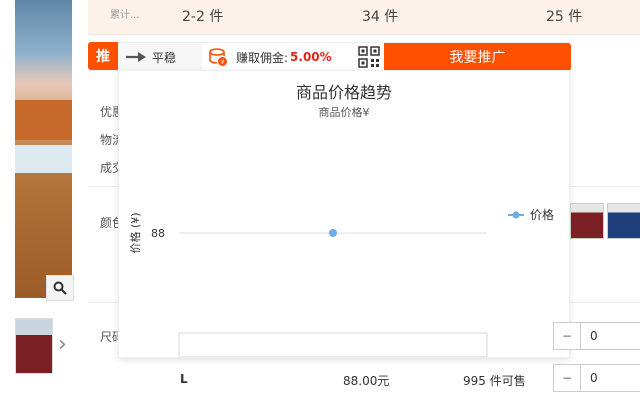 The height and width of the screenshot is (400, 640). Describe the element at coordinates (203, 17) in the screenshot. I see `stats-value-1: 2-2 件` at that location.